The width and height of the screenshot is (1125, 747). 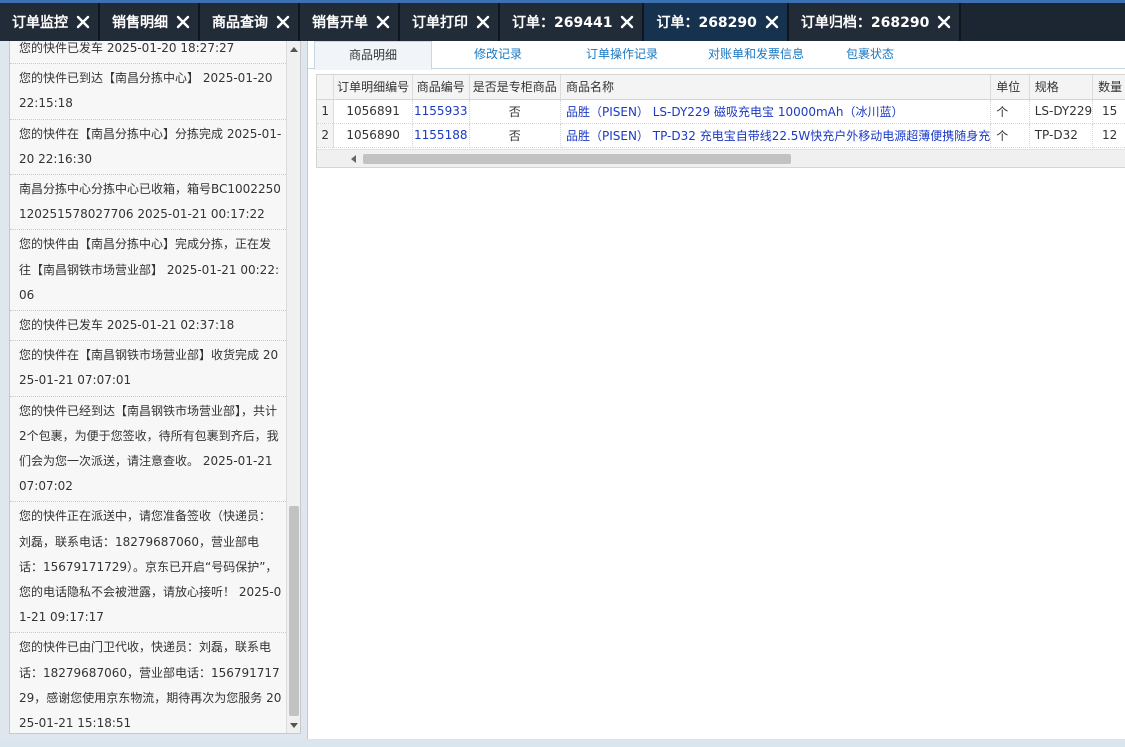 I want to click on row-number-header, so click(x=326, y=87).